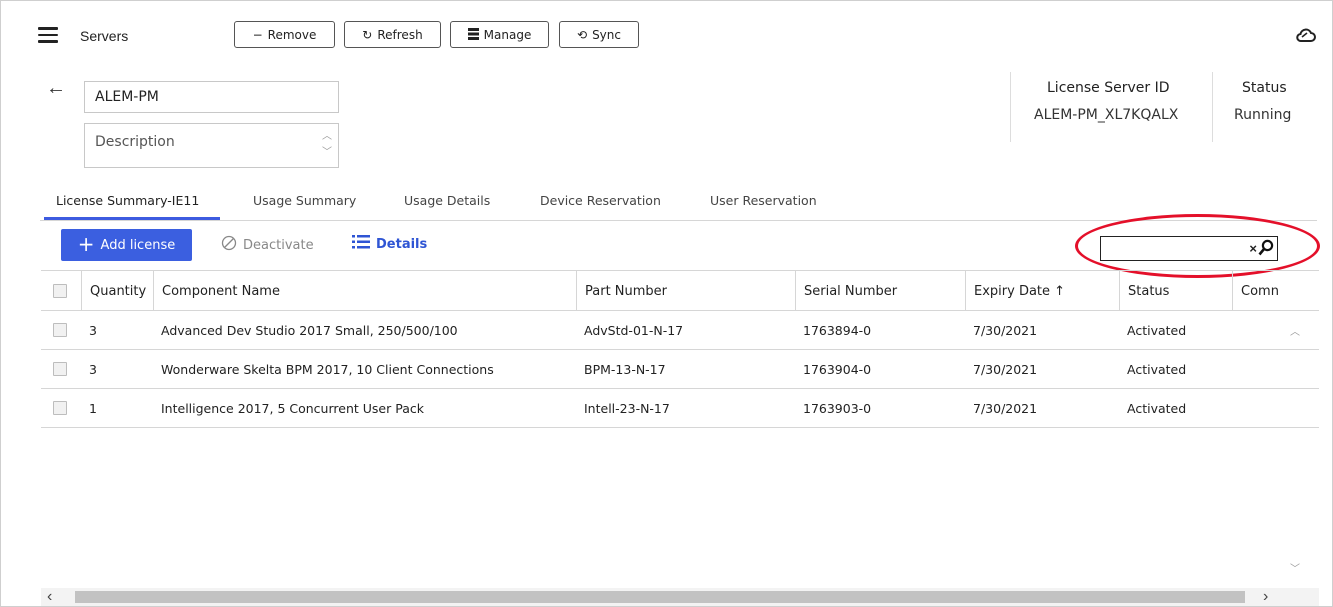 The width and height of the screenshot is (1333, 607). I want to click on manage-button: Manage, so click(499, 34).